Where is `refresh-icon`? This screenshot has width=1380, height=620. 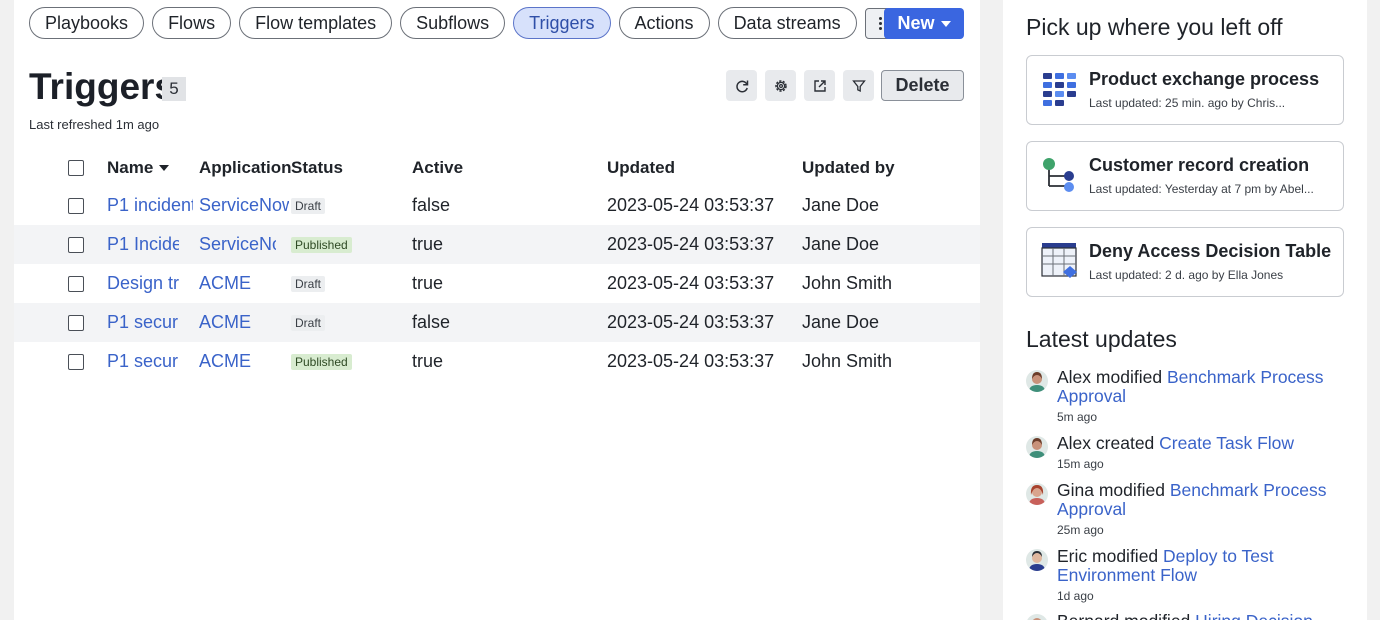 refresh-icon is located at coordinates (741, 86).